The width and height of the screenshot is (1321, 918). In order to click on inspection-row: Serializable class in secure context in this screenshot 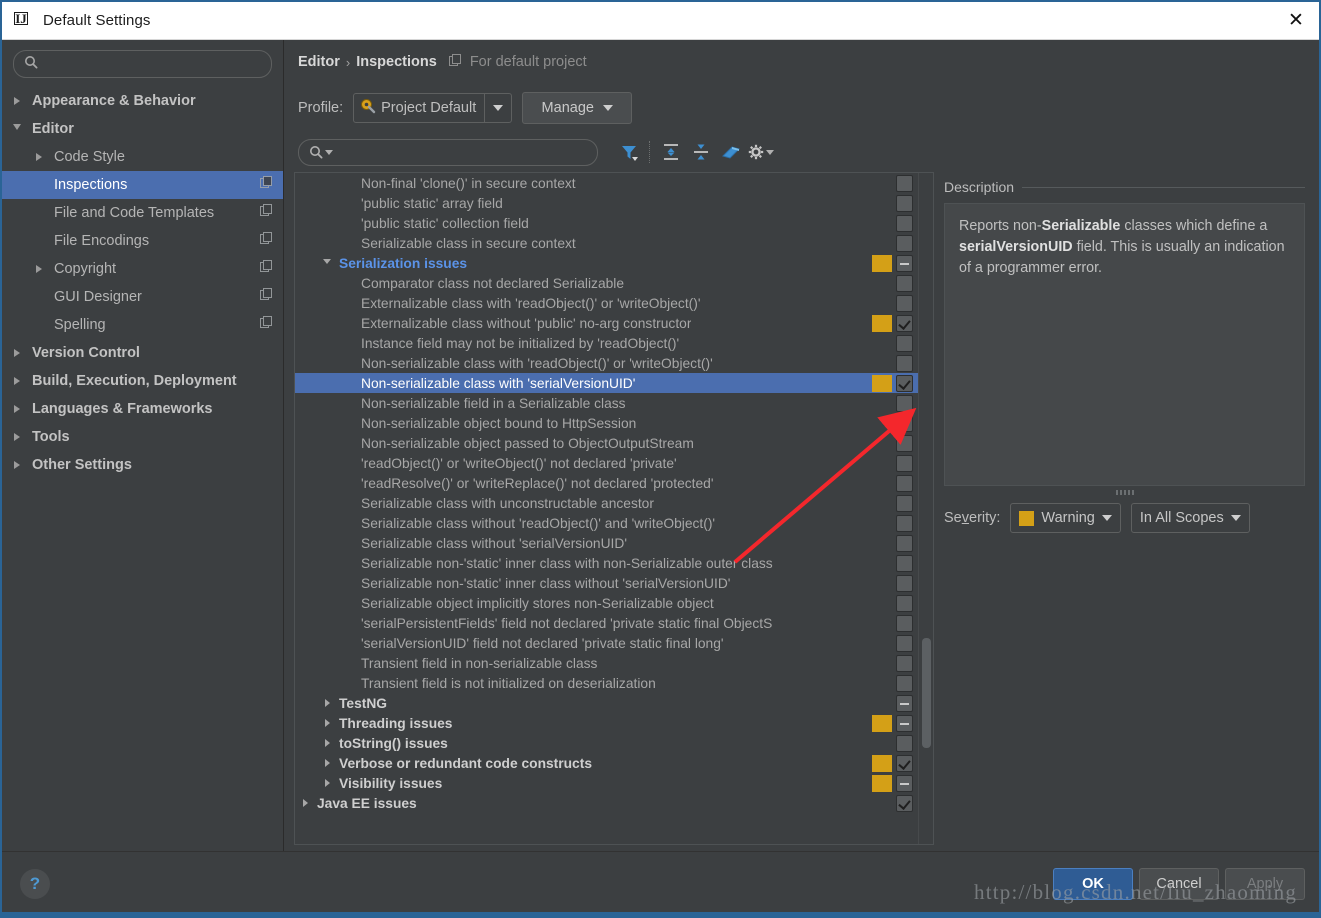, I will do `click(606, 243)`.